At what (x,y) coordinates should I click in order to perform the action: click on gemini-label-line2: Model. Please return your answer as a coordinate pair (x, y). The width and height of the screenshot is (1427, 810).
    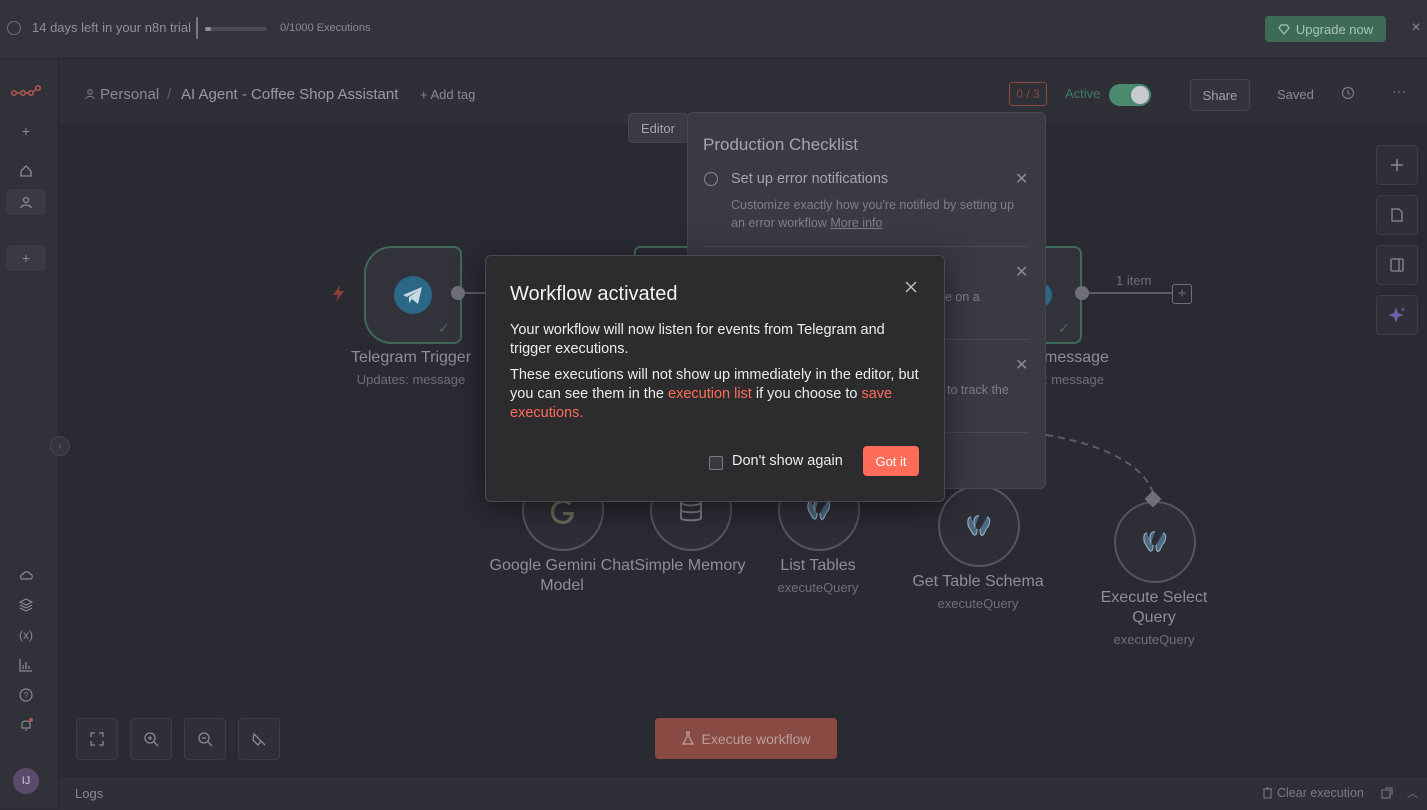
    Looking at the image, I should click on (562, 585).